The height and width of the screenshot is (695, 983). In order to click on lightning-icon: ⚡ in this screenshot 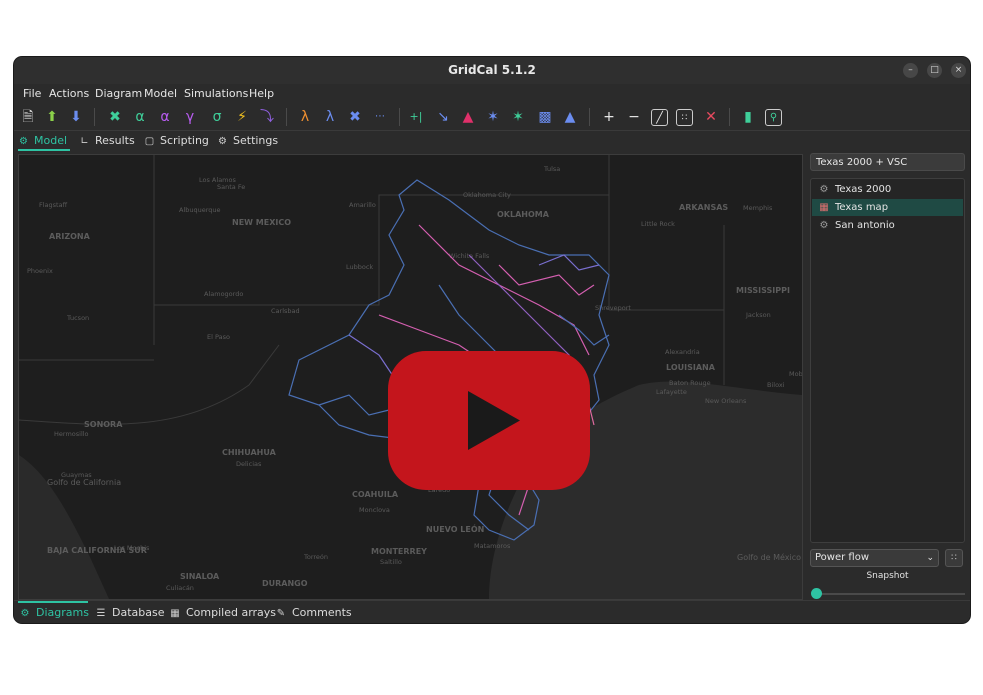, I will do `click(242, 117)`.